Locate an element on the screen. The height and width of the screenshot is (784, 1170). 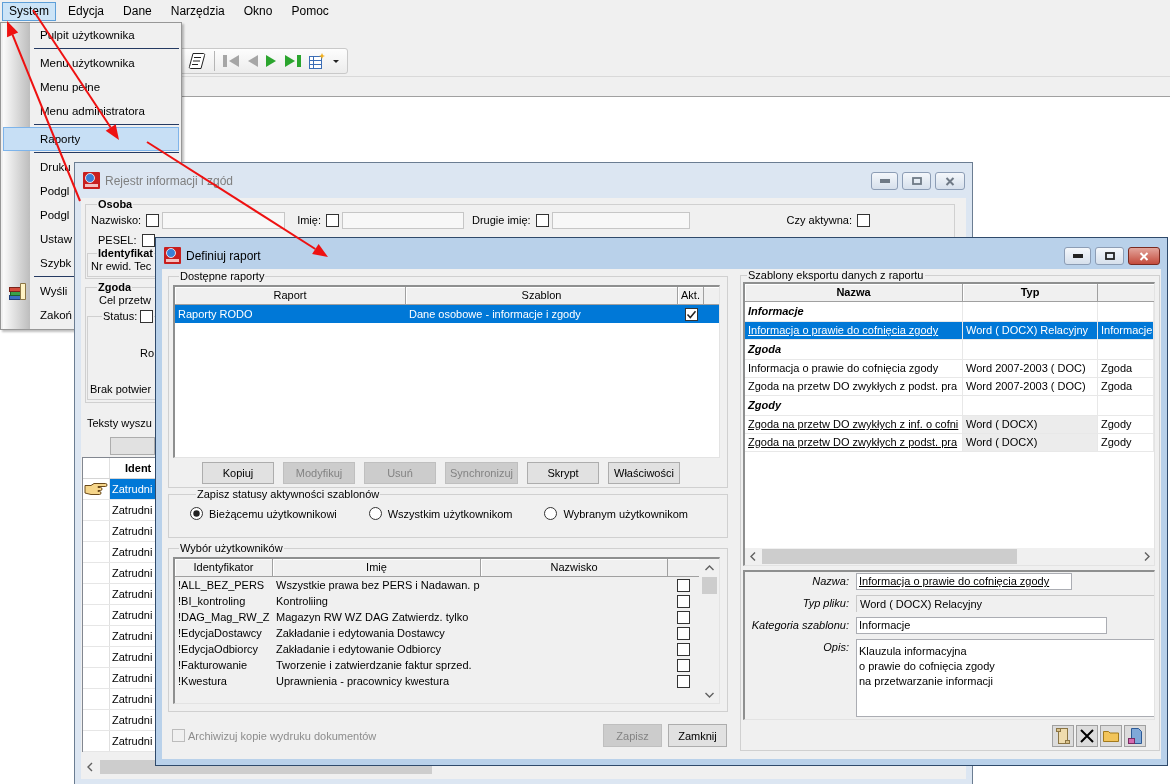
menu-item: Menu użytkownika is located at coordinates (87, 63).